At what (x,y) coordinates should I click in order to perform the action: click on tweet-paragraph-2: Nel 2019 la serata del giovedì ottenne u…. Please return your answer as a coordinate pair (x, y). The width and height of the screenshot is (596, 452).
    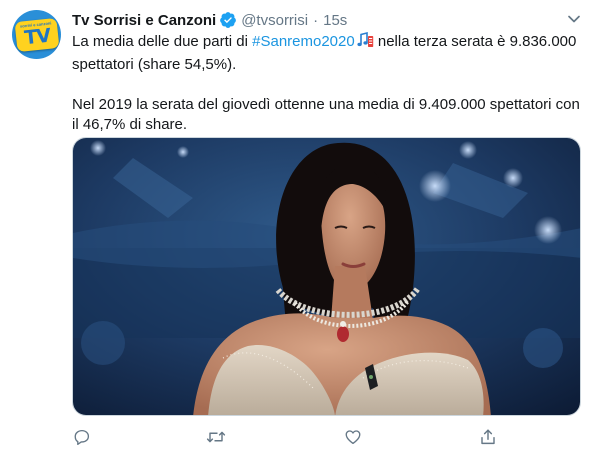
    Looking at the image, I should click on (326, 114).